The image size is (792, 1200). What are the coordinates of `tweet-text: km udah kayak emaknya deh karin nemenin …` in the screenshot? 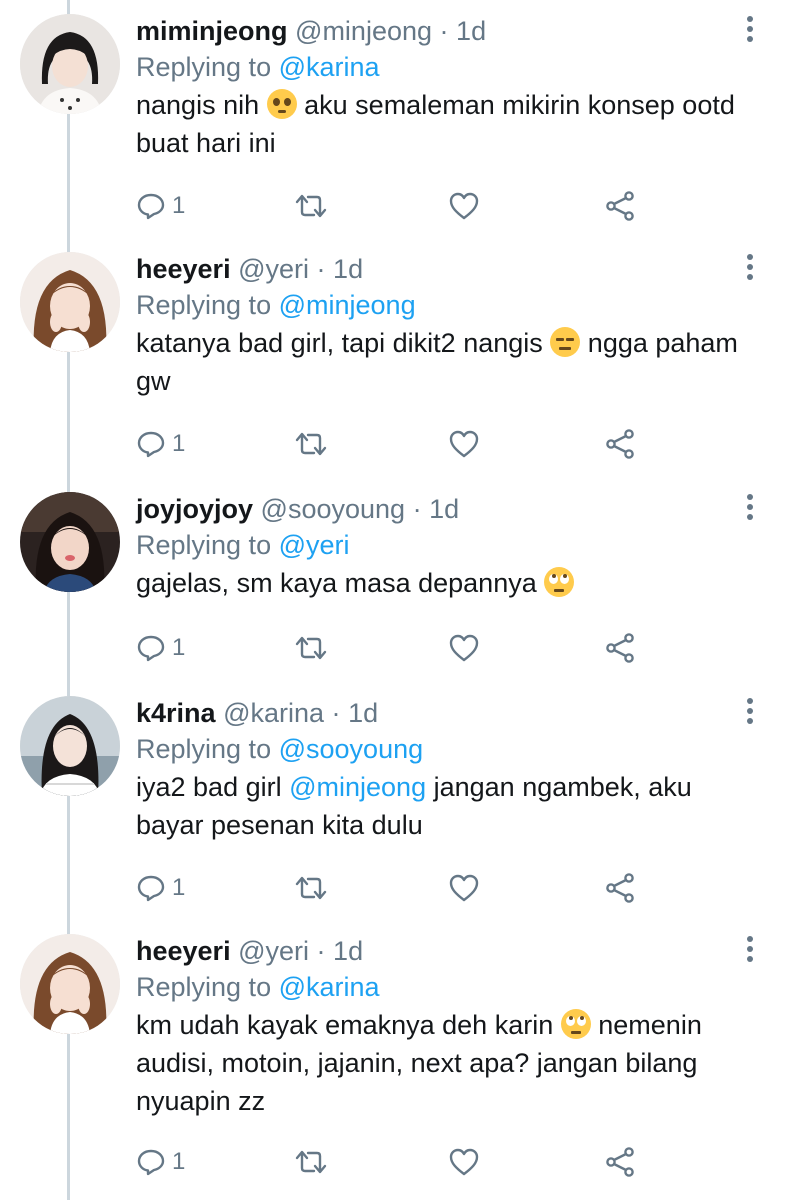 It's located at (441, 1063).